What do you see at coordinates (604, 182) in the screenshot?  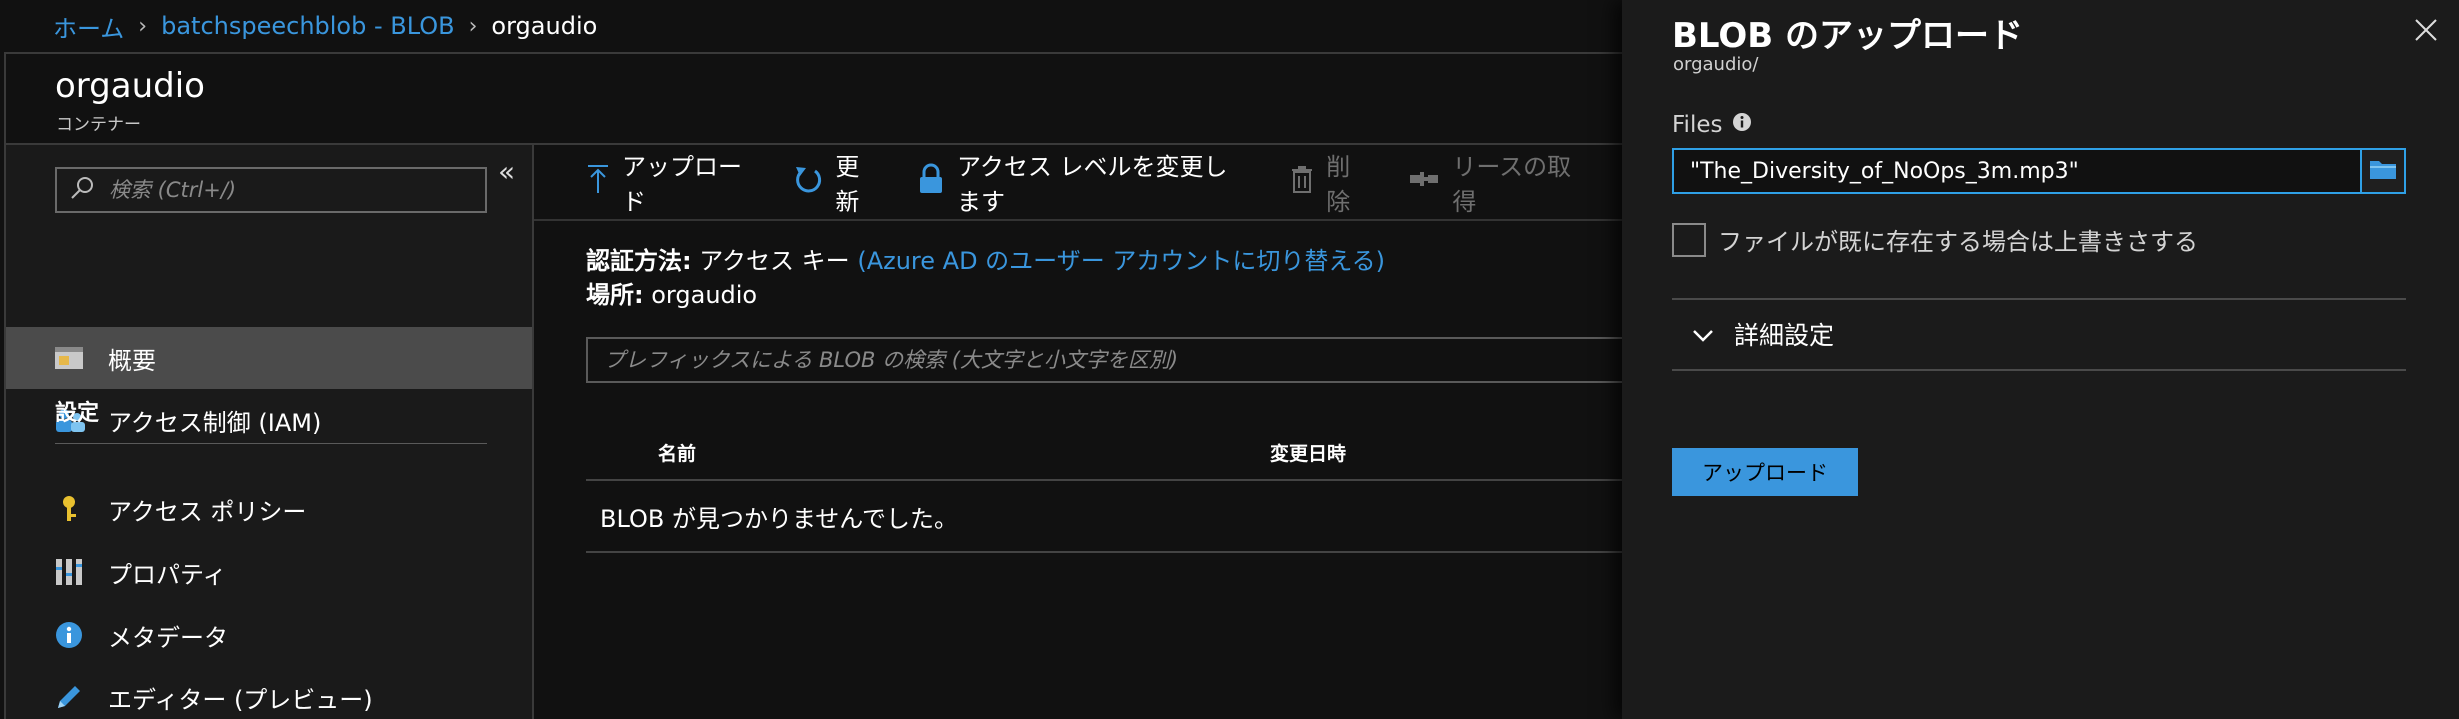 I see `upload-arrow-icon` at bounding box center [604, 182].